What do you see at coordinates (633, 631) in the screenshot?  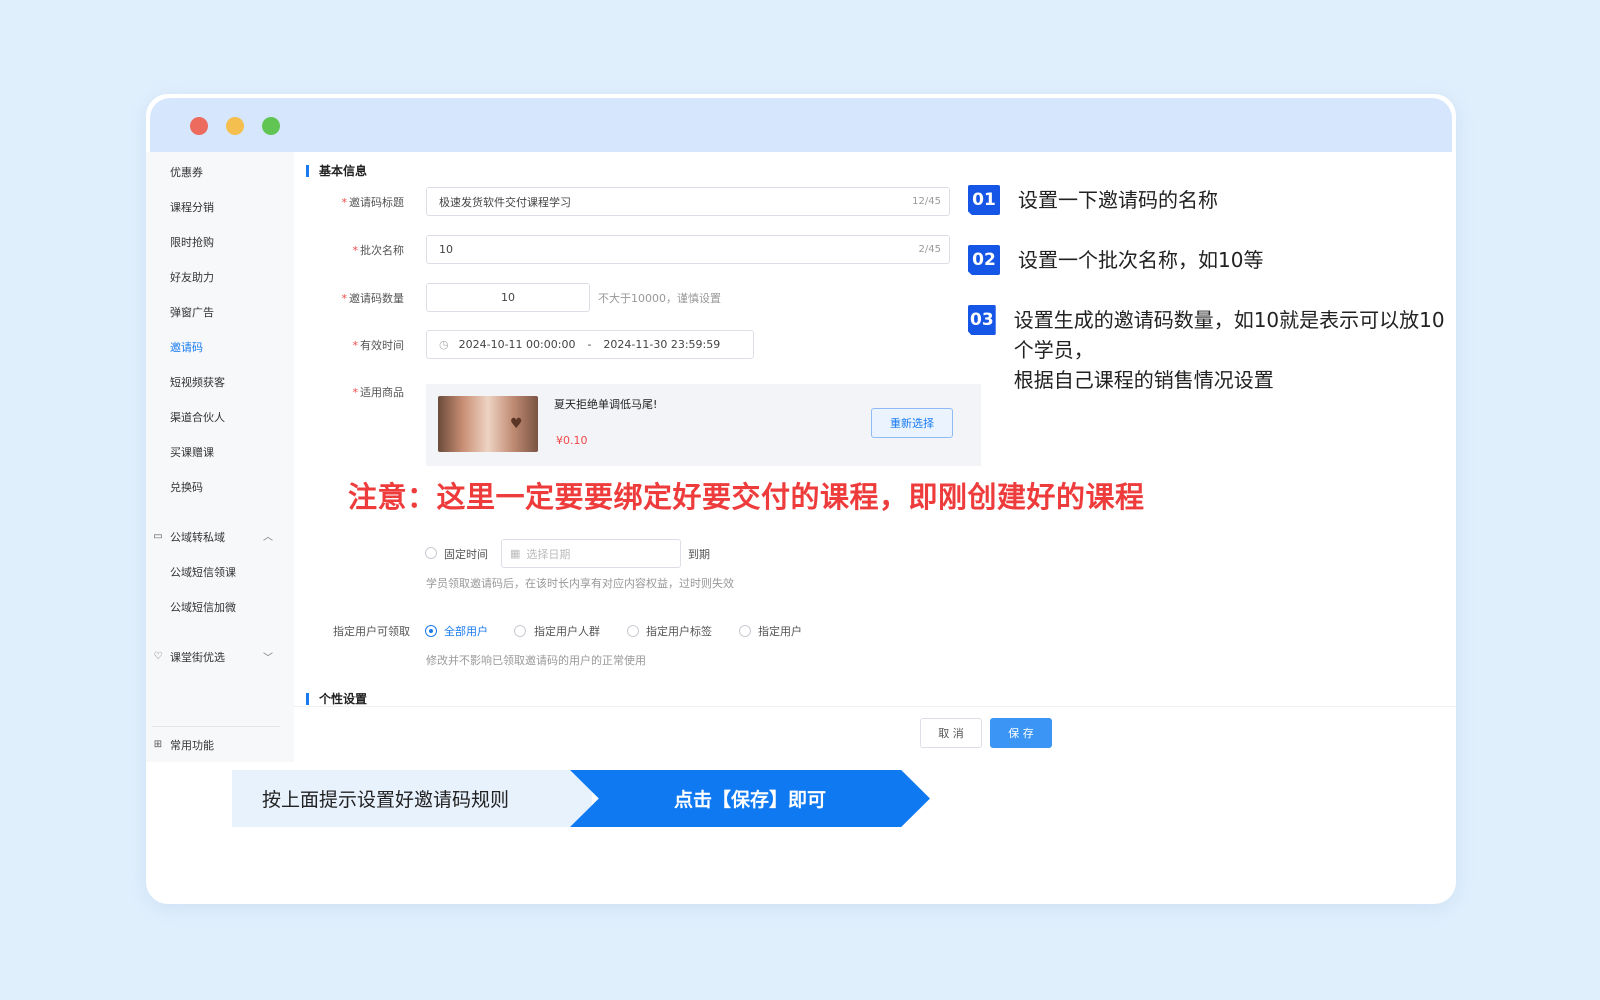 I see `user-tag-radio` at bounding box center [633, 631].